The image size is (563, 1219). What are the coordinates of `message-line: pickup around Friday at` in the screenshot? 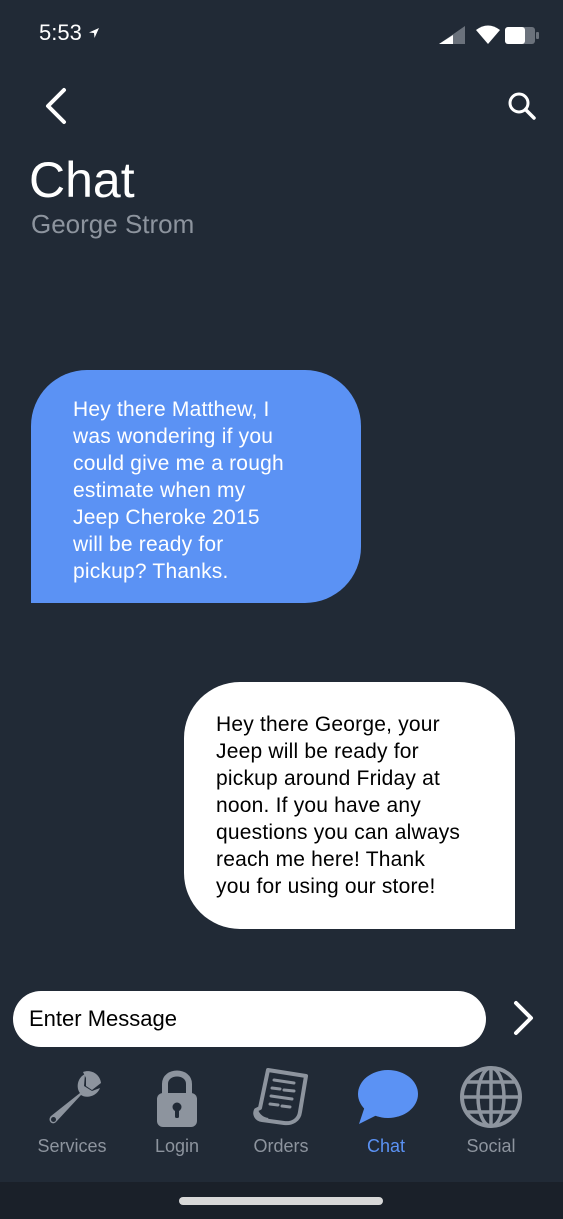 It's located at (328, 778).